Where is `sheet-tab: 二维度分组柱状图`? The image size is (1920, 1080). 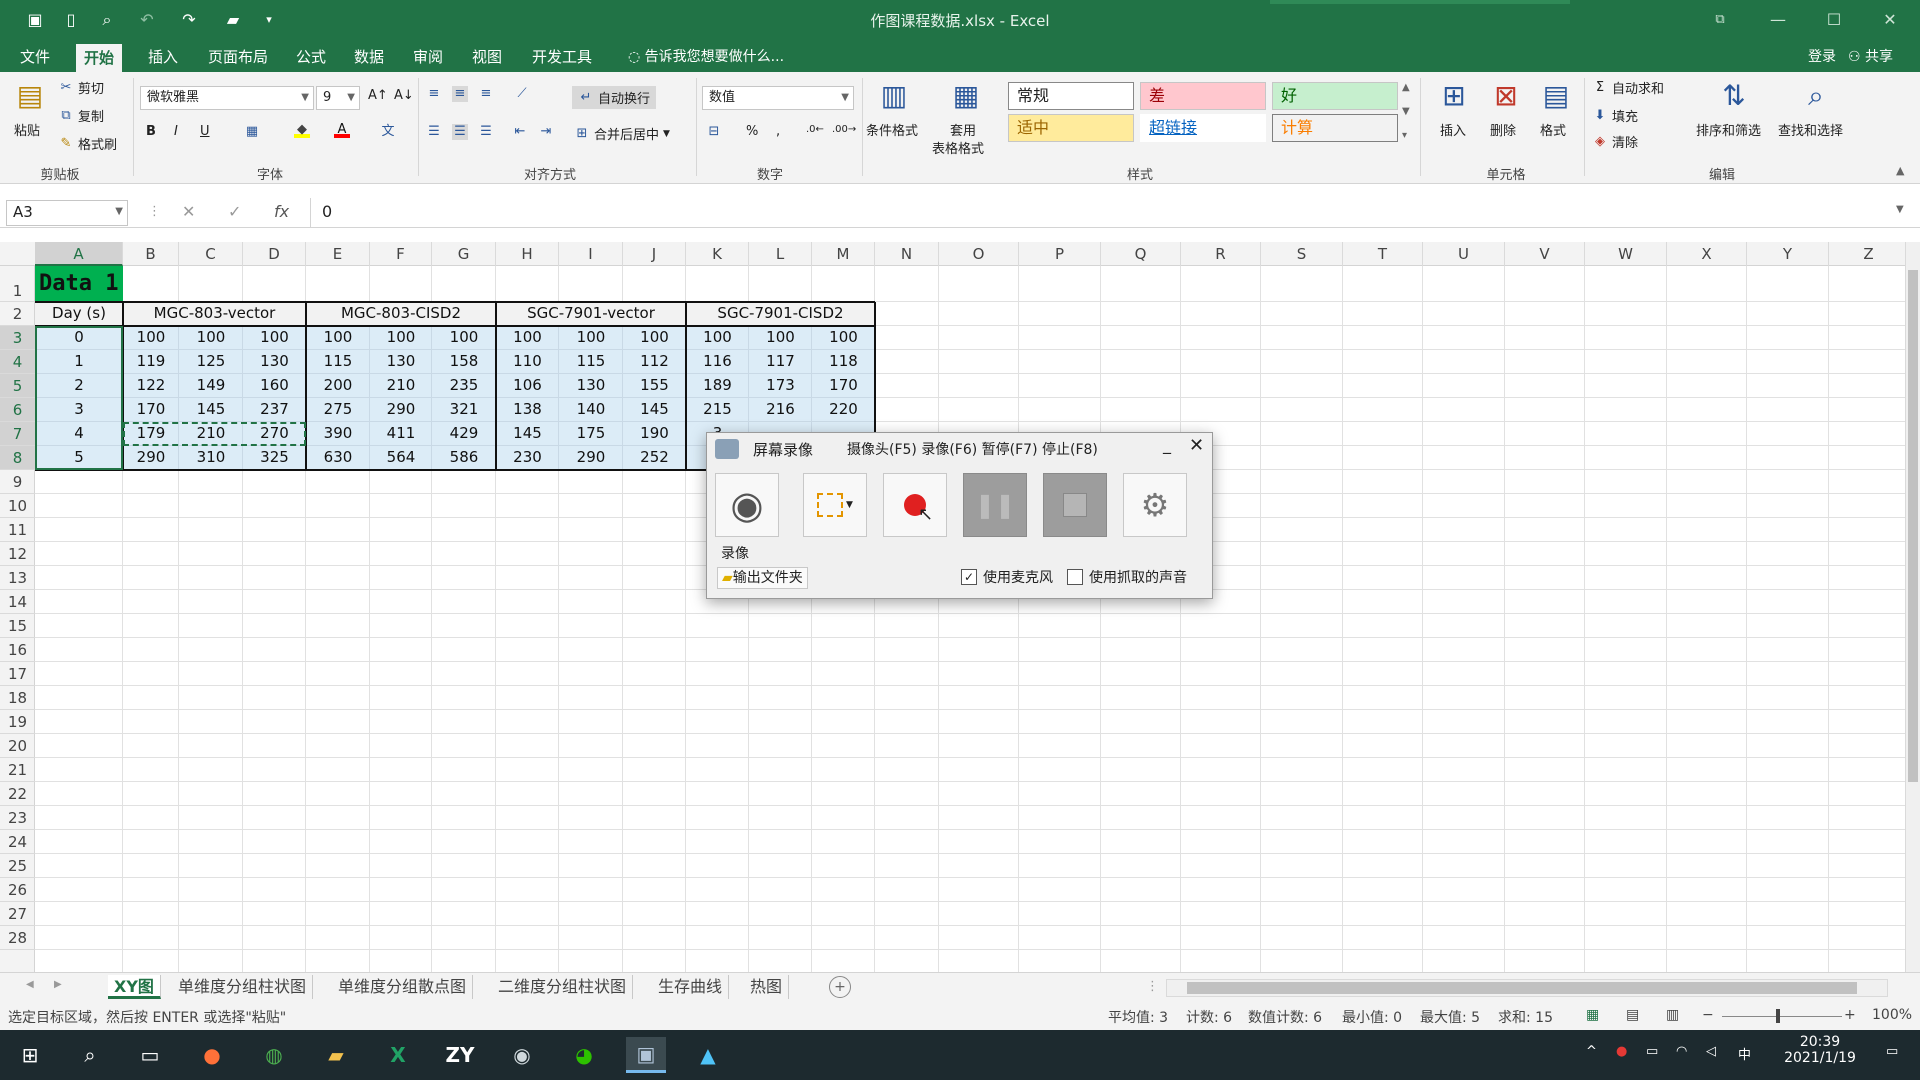 sheet-tab: 二维度分组柱状图 is located at coordinates (563, 987).